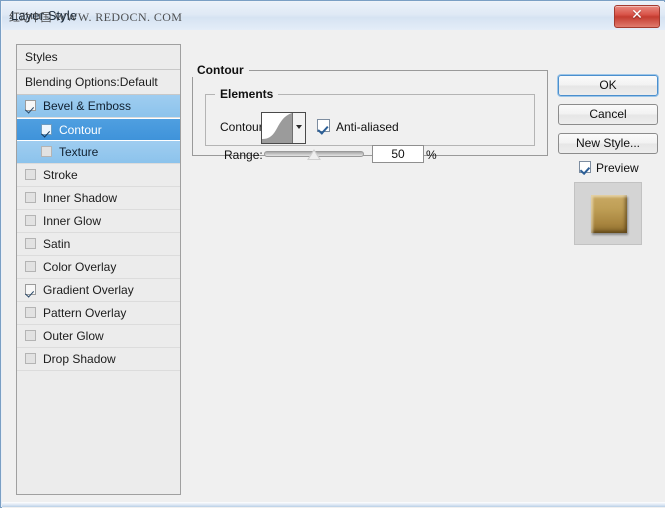 Image resolution: width=665 pixels, height=508 pixels. I want to click on title-watermark: 红动中国 WWW. REDOCN. COM, so click(95, 17).